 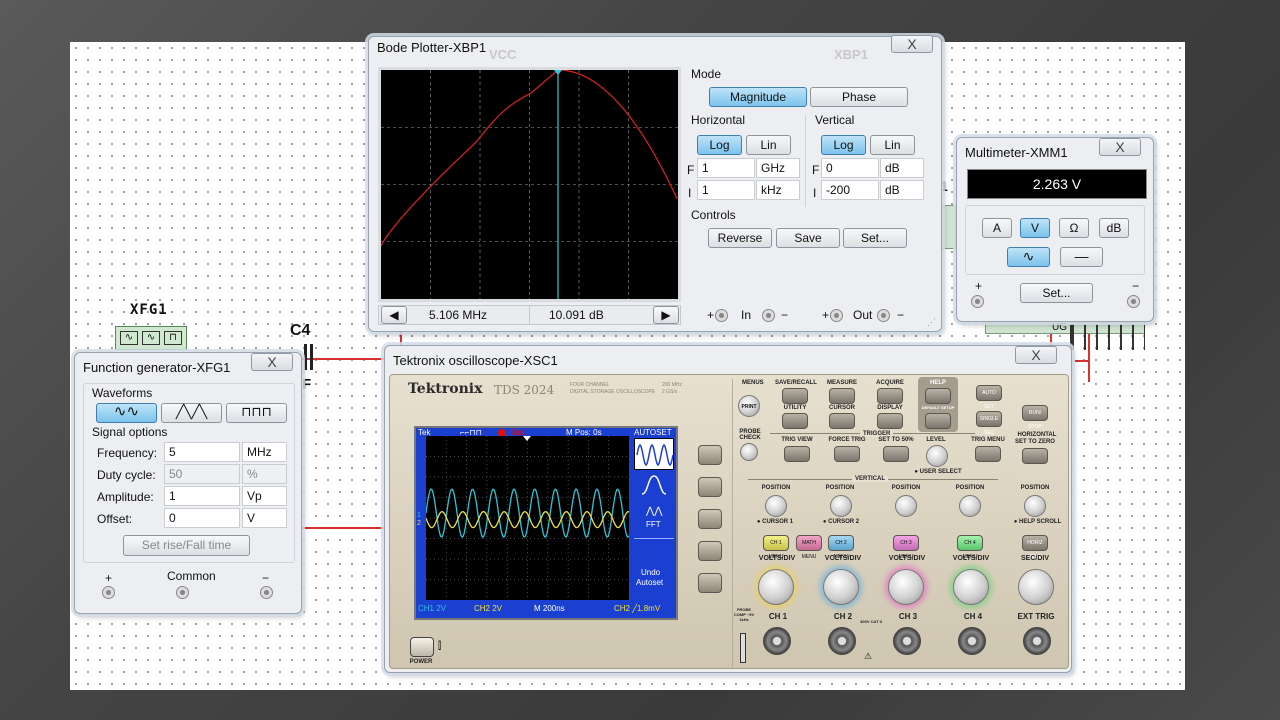 I want to click on measure-button, so click(x=842, y=396).